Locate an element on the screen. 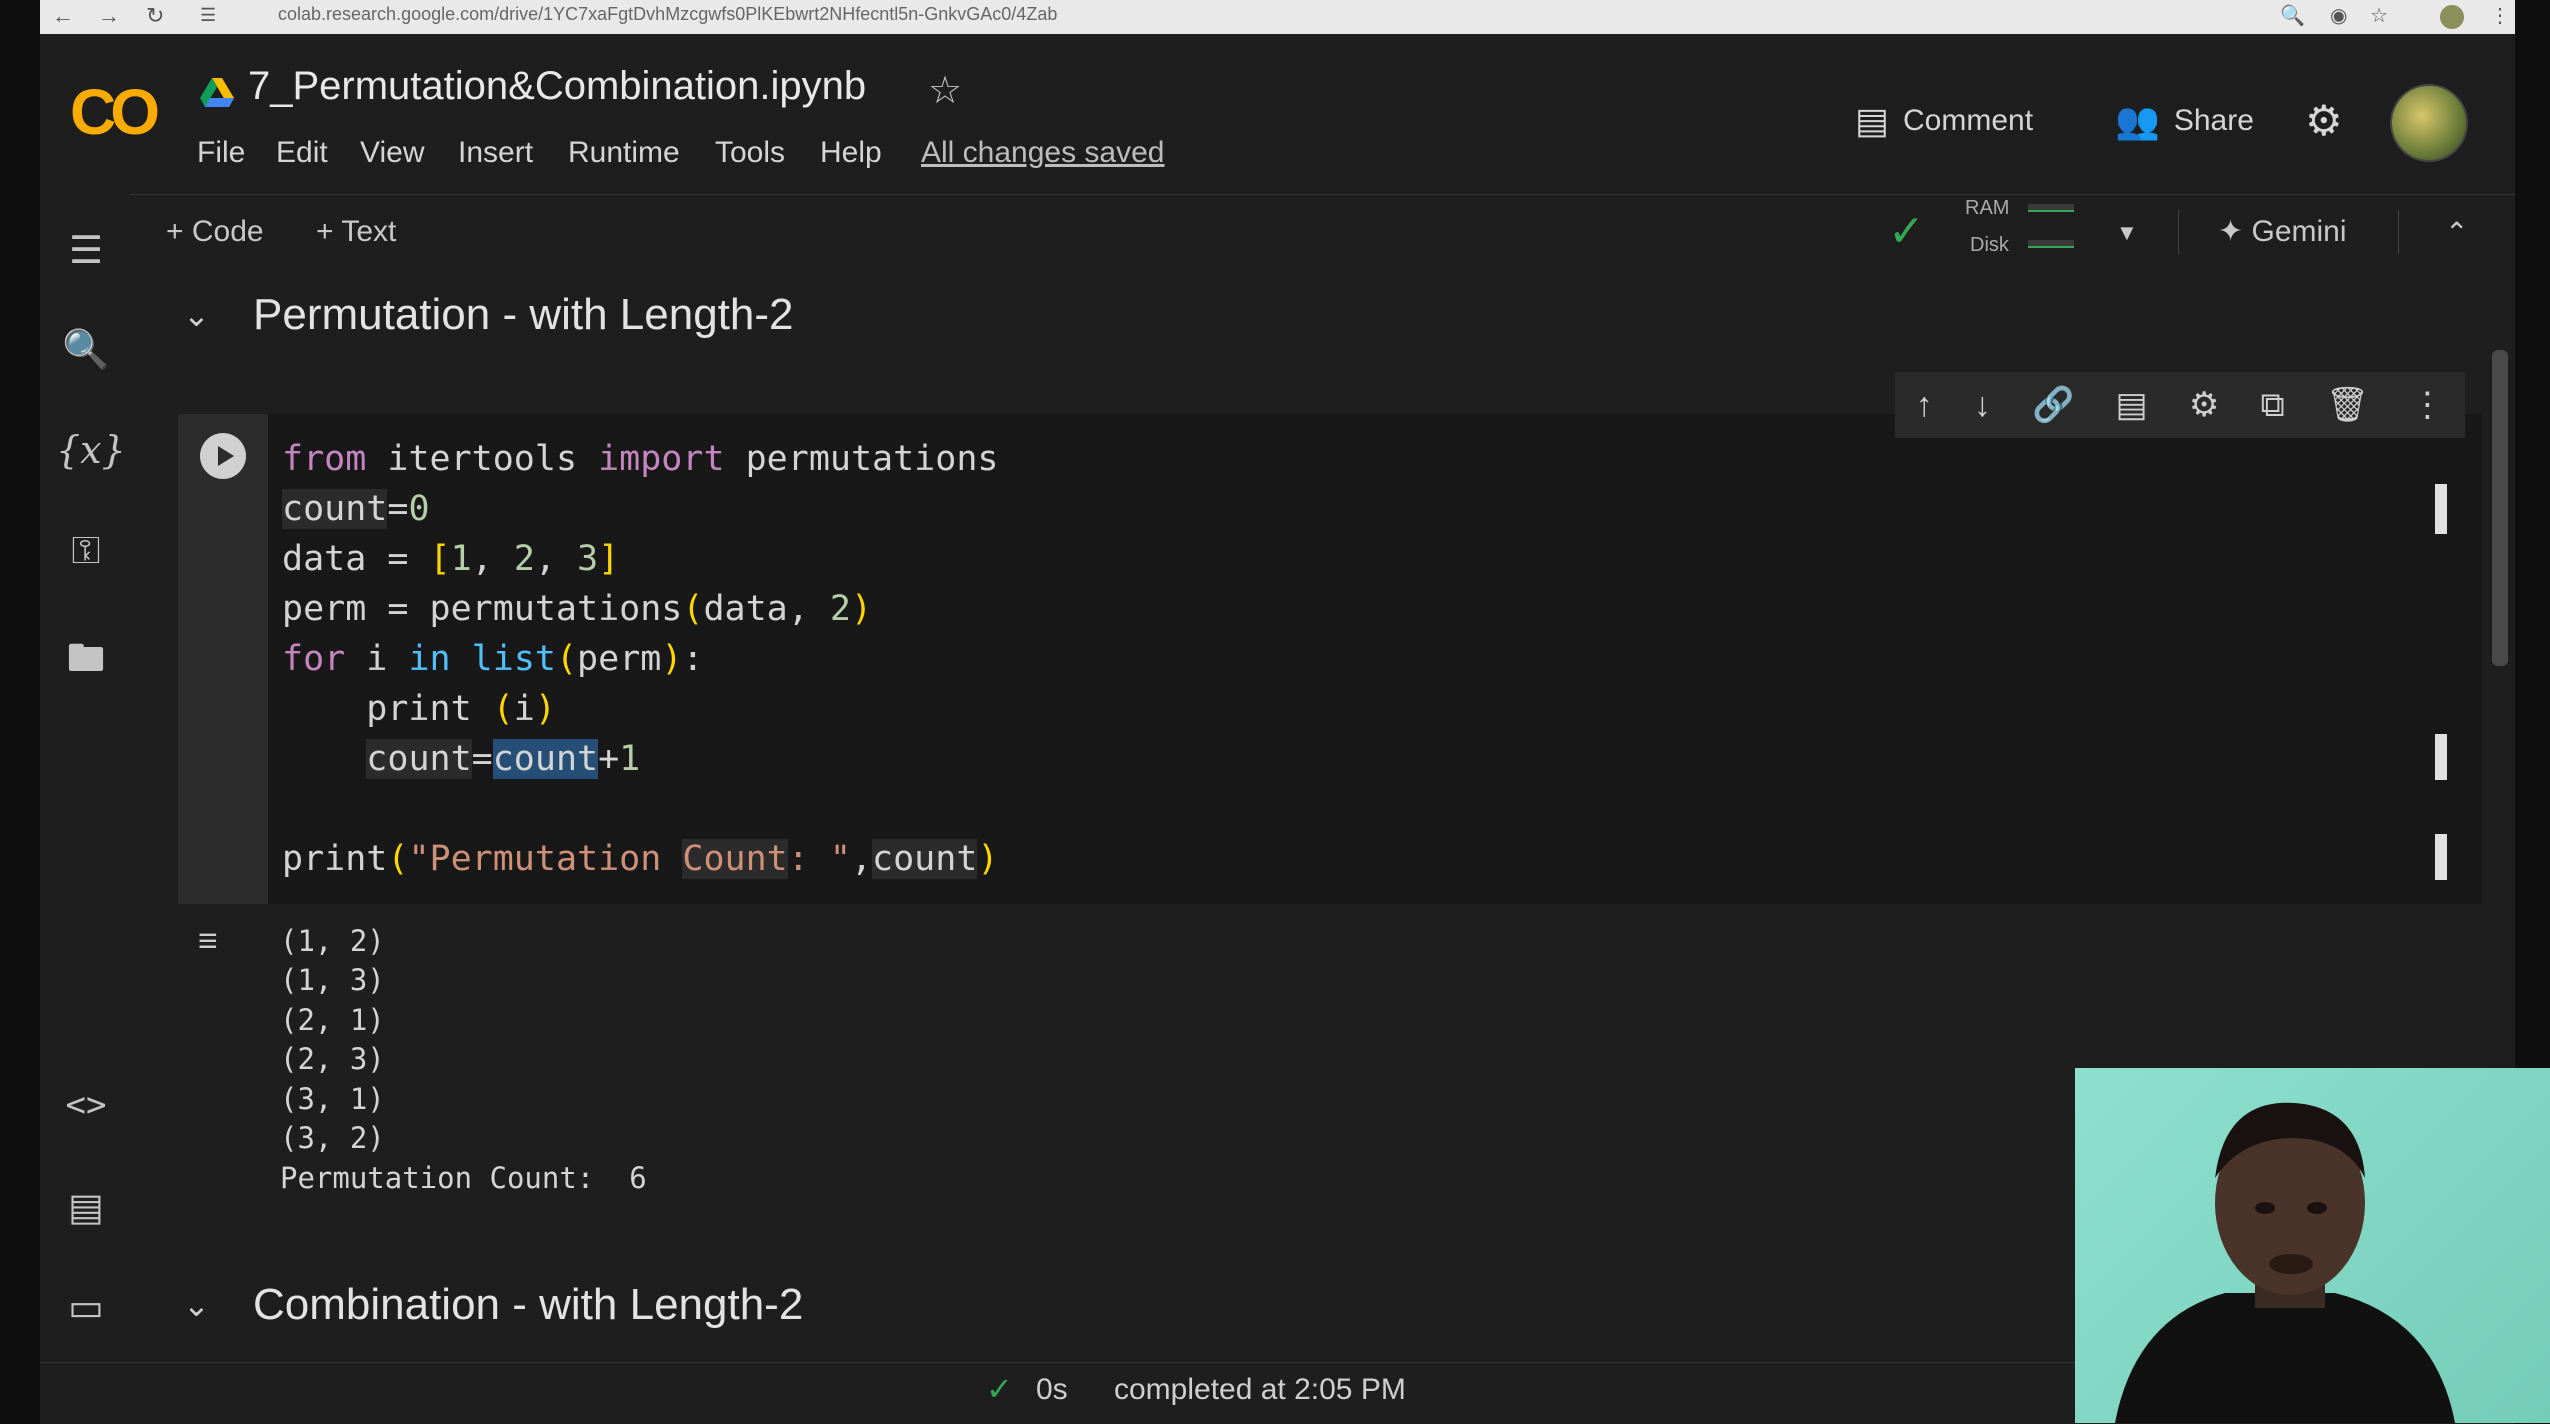 The image size is (2550, 1424). webcam-overlay is located at coordinates (2312, 1245).